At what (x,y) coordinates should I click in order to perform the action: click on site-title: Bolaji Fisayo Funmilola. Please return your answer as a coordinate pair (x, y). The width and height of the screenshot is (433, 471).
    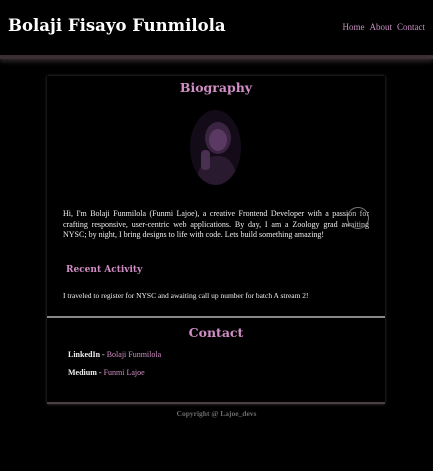
    Looking at the image, I should click on (117, 25).